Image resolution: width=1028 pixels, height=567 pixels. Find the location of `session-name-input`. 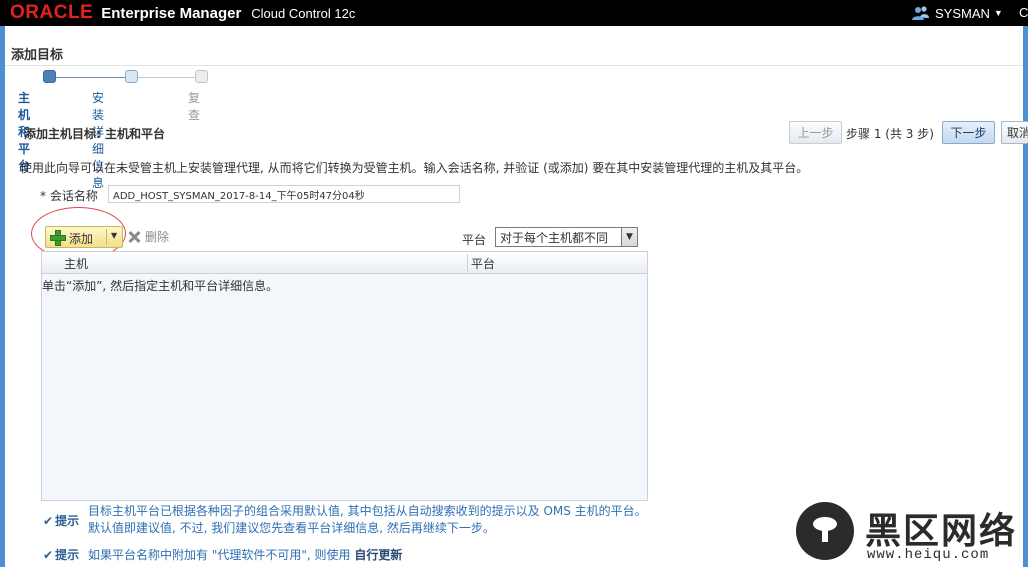

session-name-input is located at coordinates (284, 194).